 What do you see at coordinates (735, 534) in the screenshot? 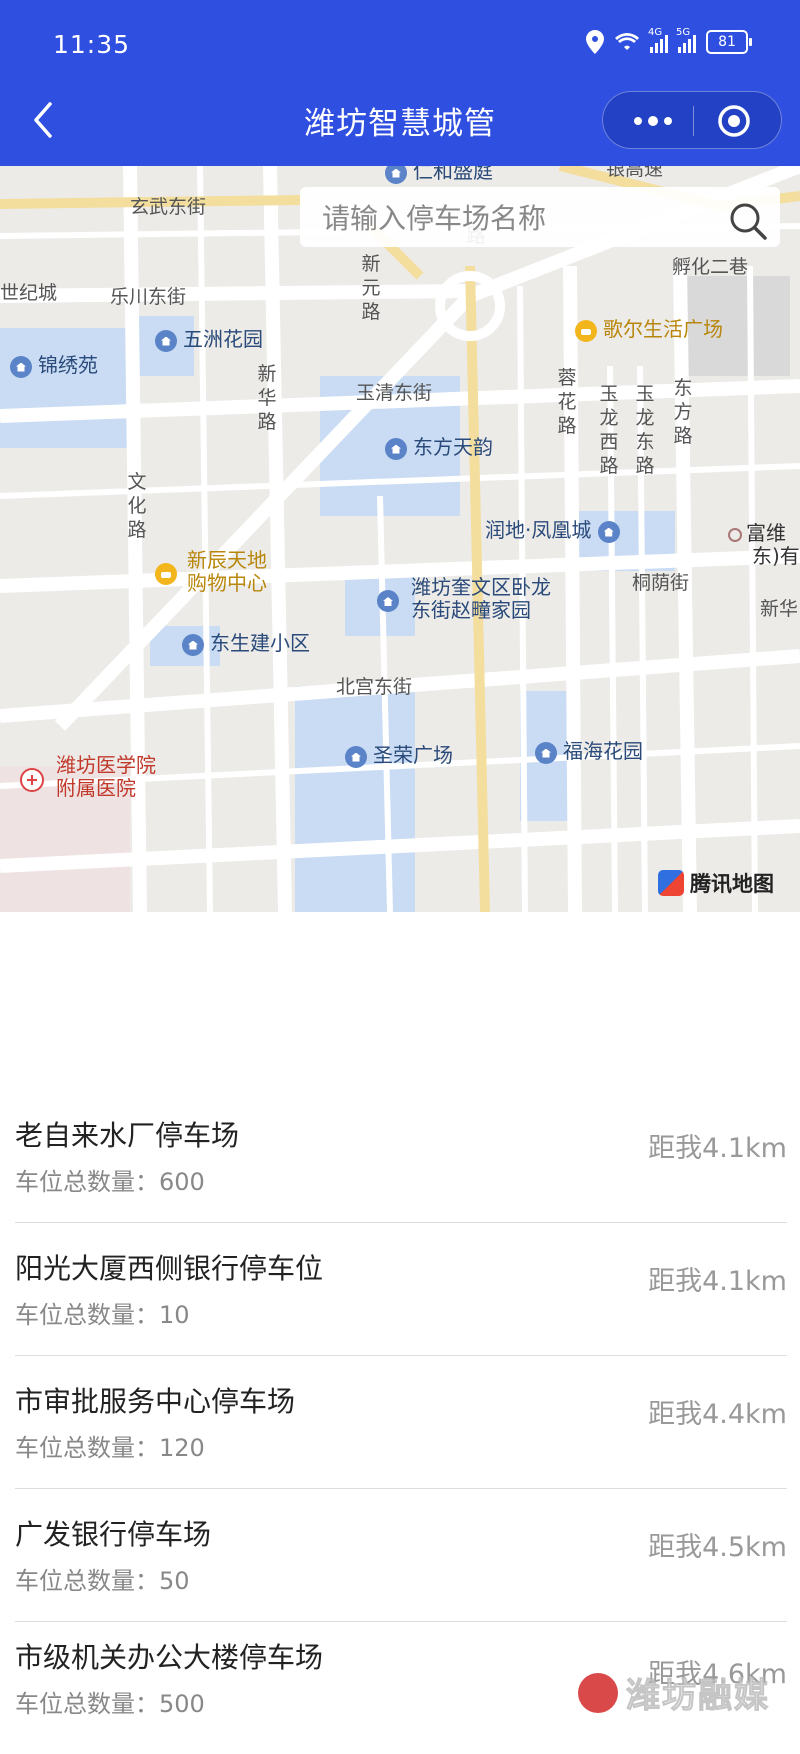
I see `company-pin-icon` at bounding box center [735, 534].